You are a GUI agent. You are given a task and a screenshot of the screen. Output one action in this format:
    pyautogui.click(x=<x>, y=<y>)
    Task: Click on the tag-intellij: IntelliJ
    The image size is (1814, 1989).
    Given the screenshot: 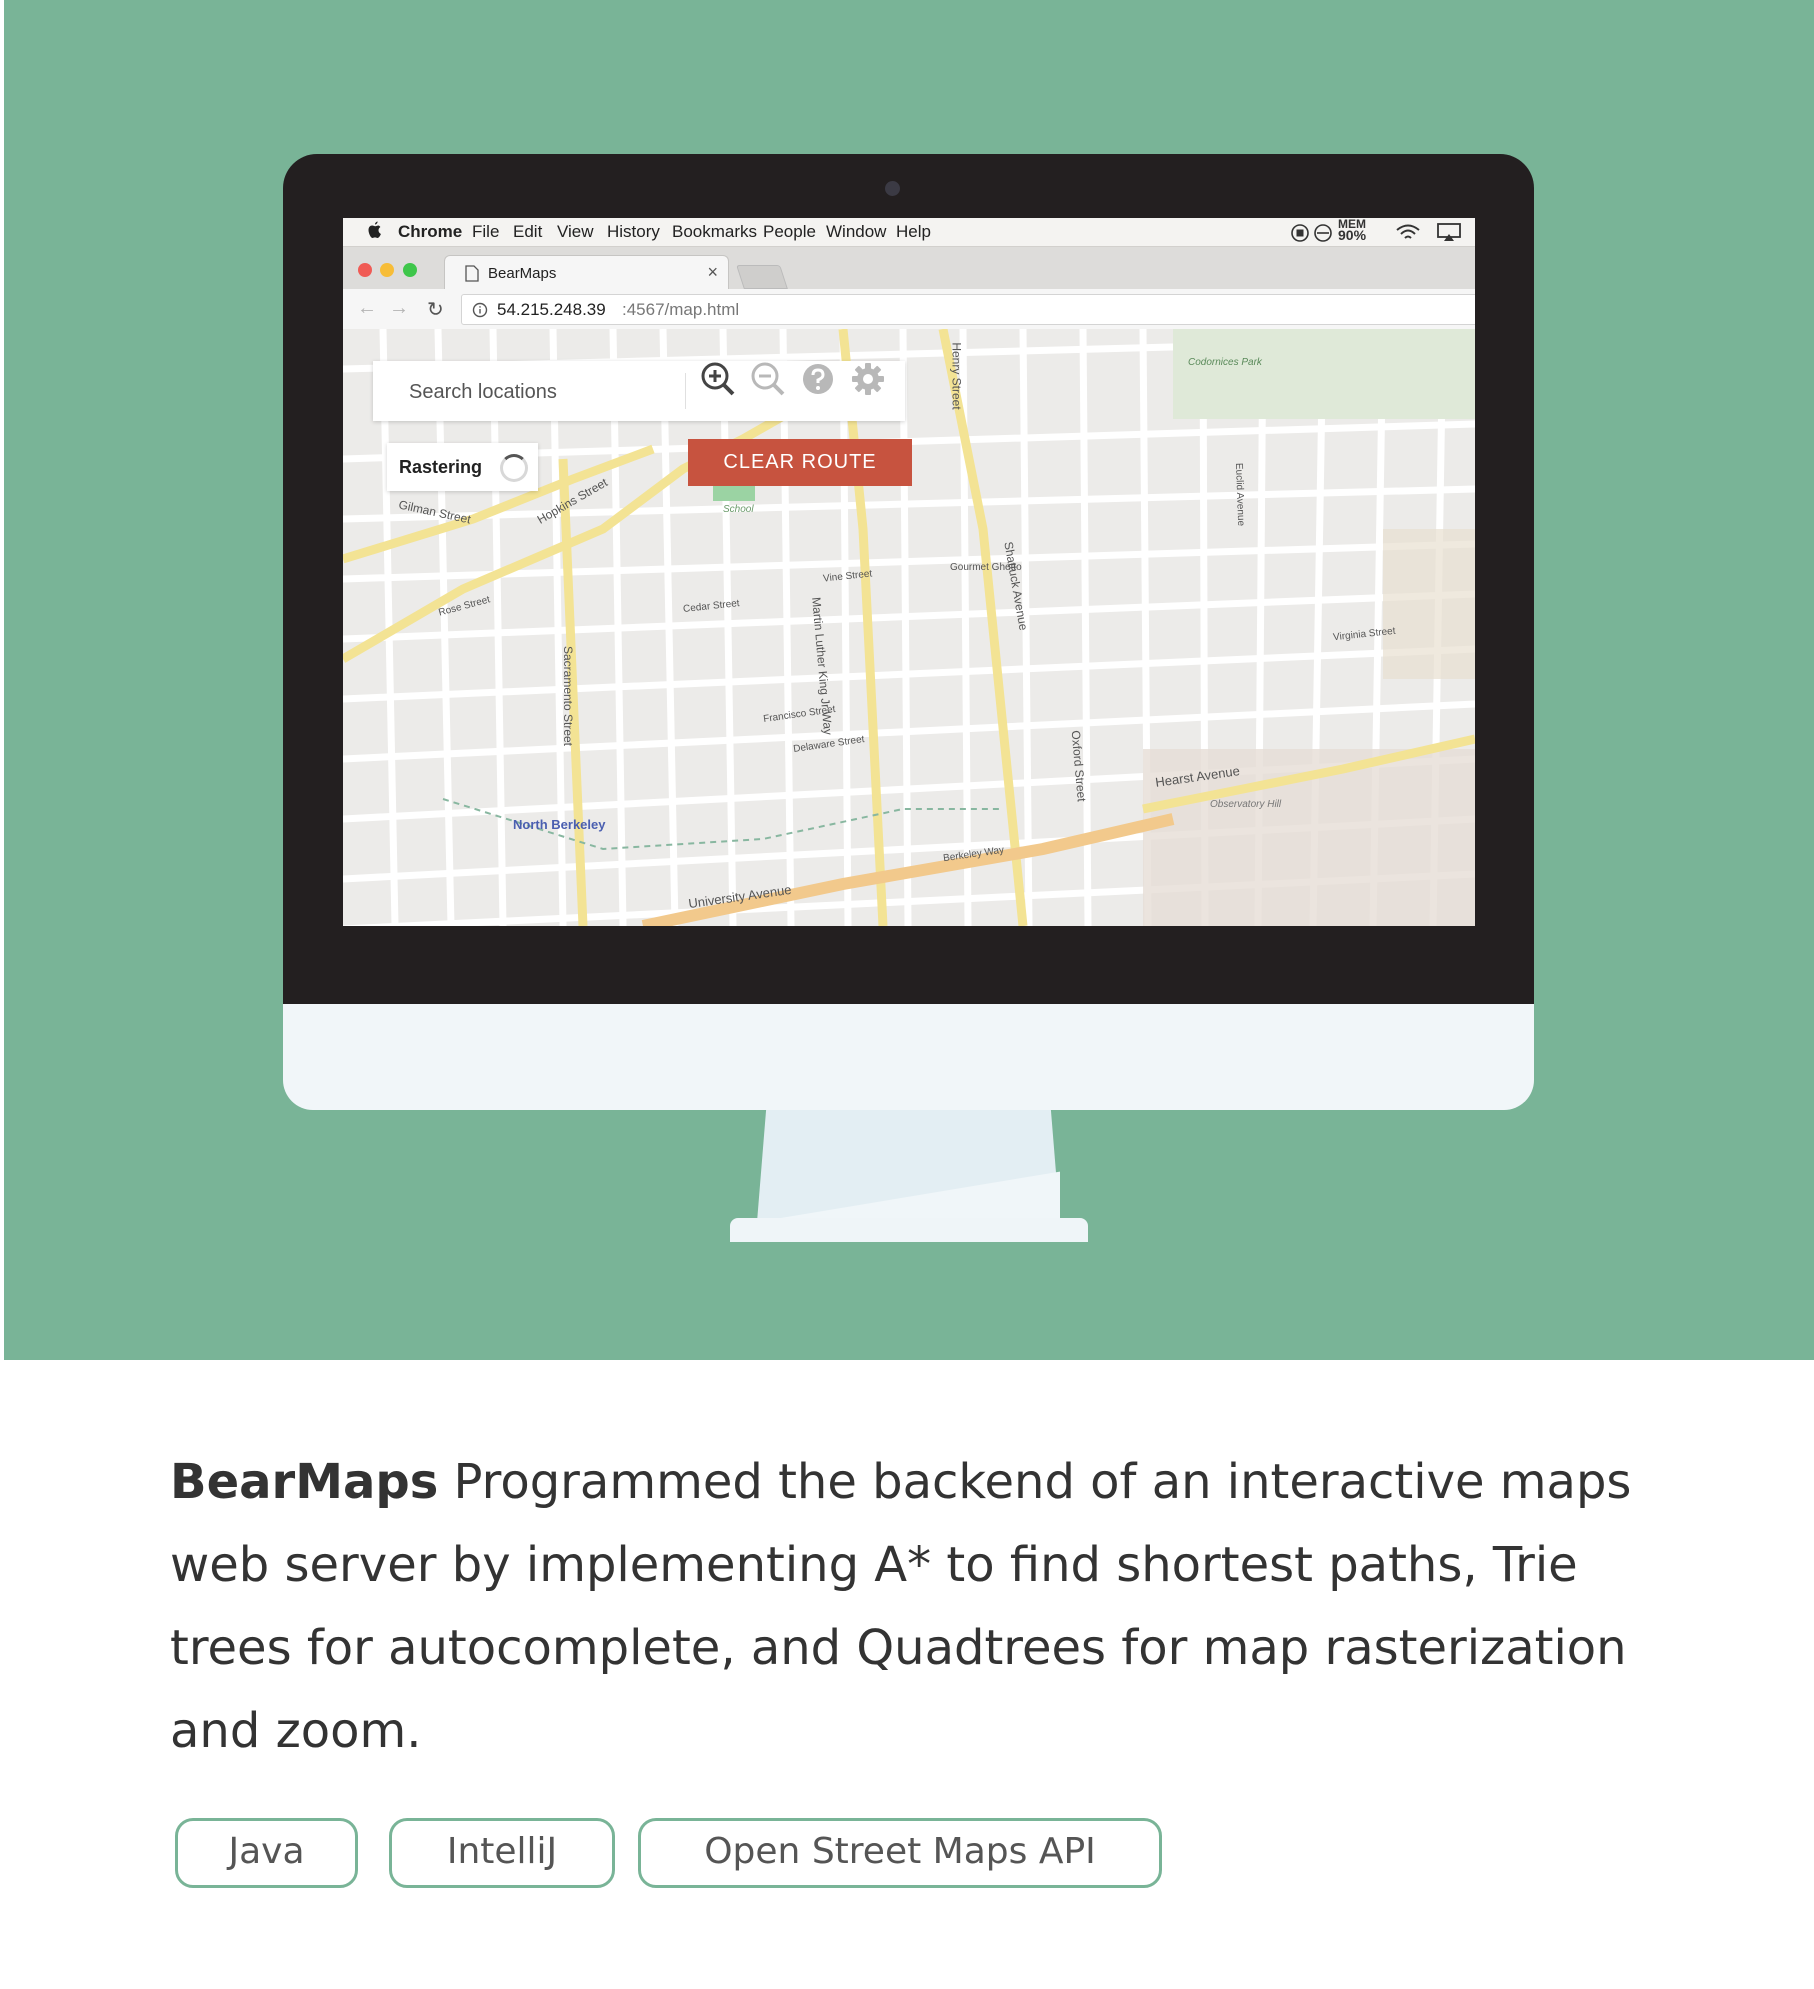 What is the action you would take?
    pyautogui.click(x=502, y=1853)
    